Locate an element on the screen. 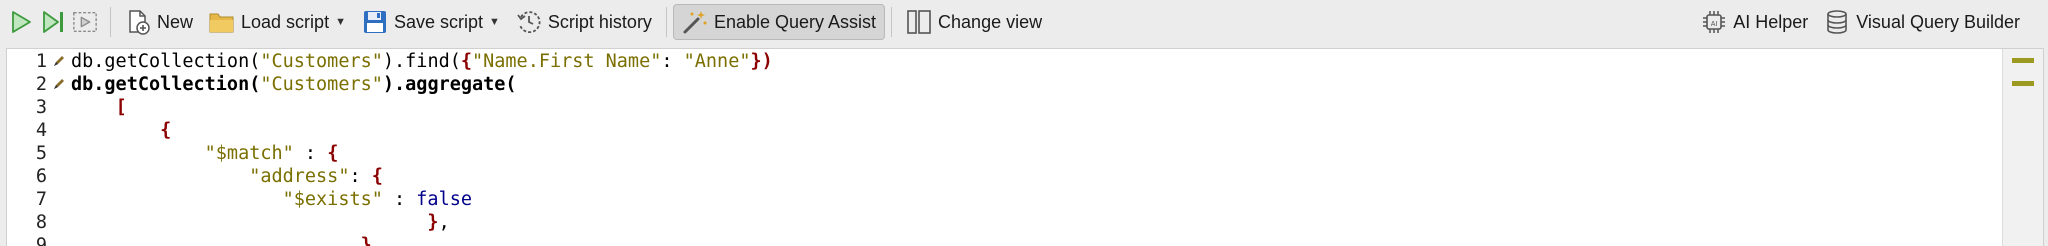 This screenshot has height=246, width=2048. code-text: "$match" : { is located at coordinates (205, 153).